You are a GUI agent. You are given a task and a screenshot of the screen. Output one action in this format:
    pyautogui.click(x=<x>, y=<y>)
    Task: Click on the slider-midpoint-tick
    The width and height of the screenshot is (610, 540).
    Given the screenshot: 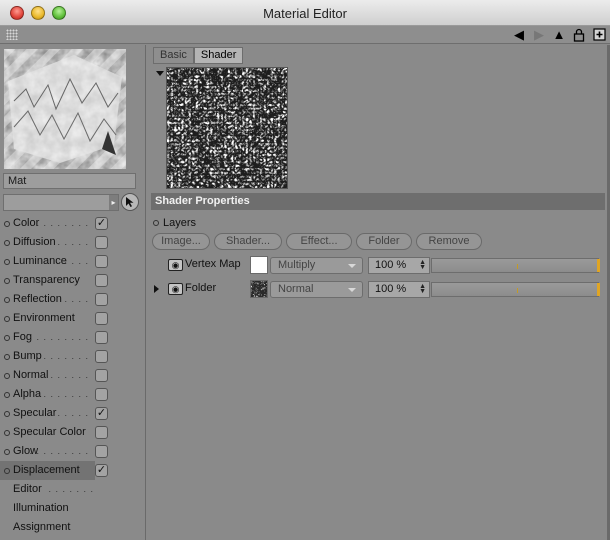 What is the action you would take?
    pyautogui.click(x=517, y=266)
    